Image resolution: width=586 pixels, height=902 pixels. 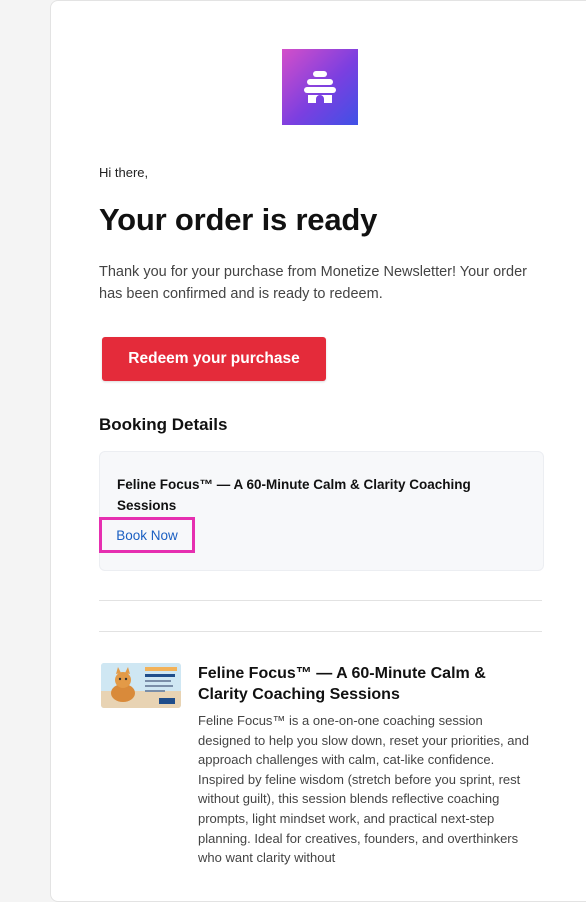 I want to click on beehive-logo-icon, so click(x=320, y=87).